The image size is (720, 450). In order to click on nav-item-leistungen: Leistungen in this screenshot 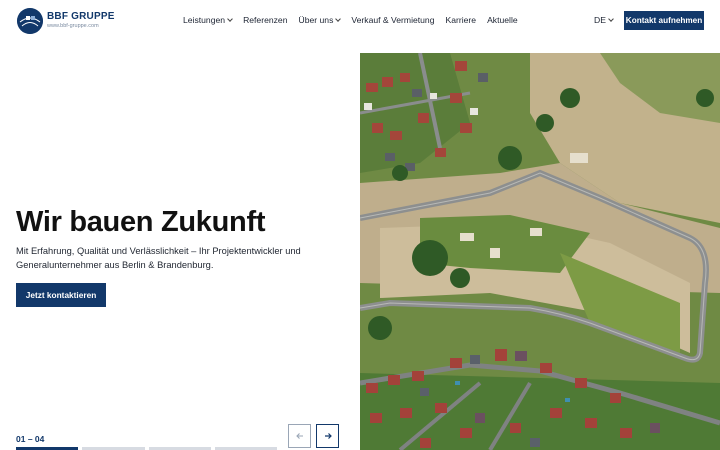, I will do `click(208, 20)`.